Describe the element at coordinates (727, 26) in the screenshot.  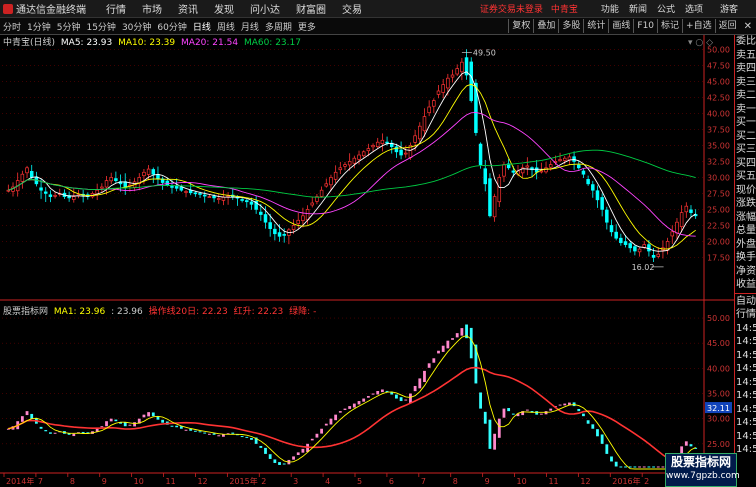
I see `back-button: 返回` at that location.